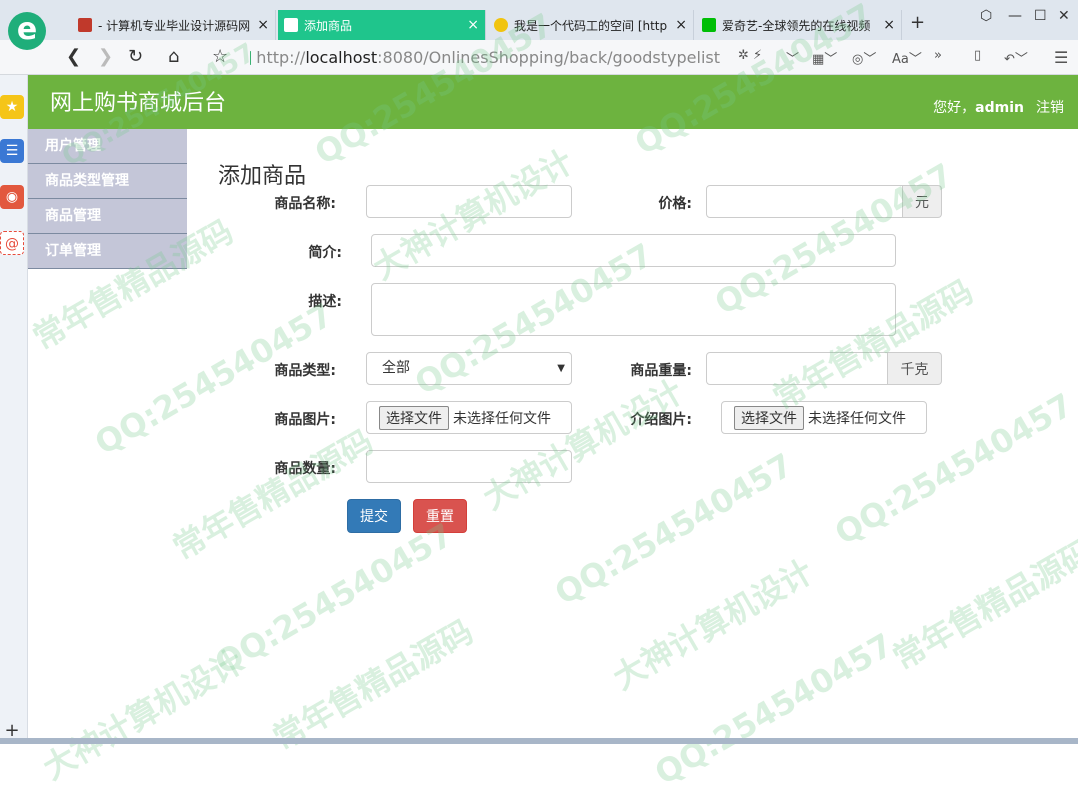 The image size is (1078, 792). I want to click on sidebar-item-products: 商品管理, so click(107, 216).